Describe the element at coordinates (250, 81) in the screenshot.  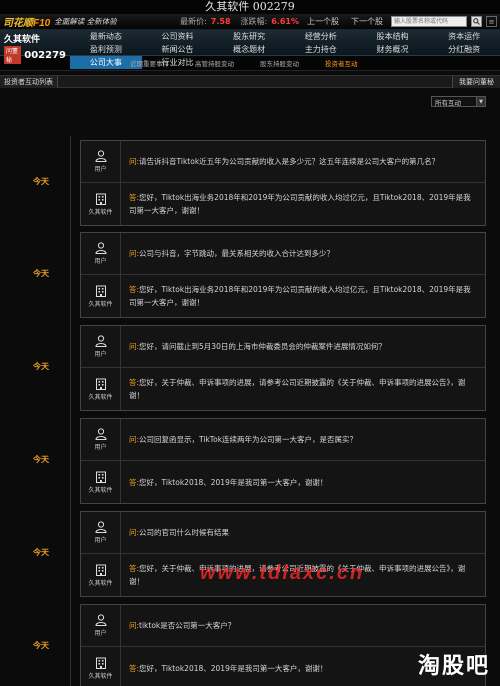
I see `section-header: 投资者互动列表 我要问董秘` at that location.